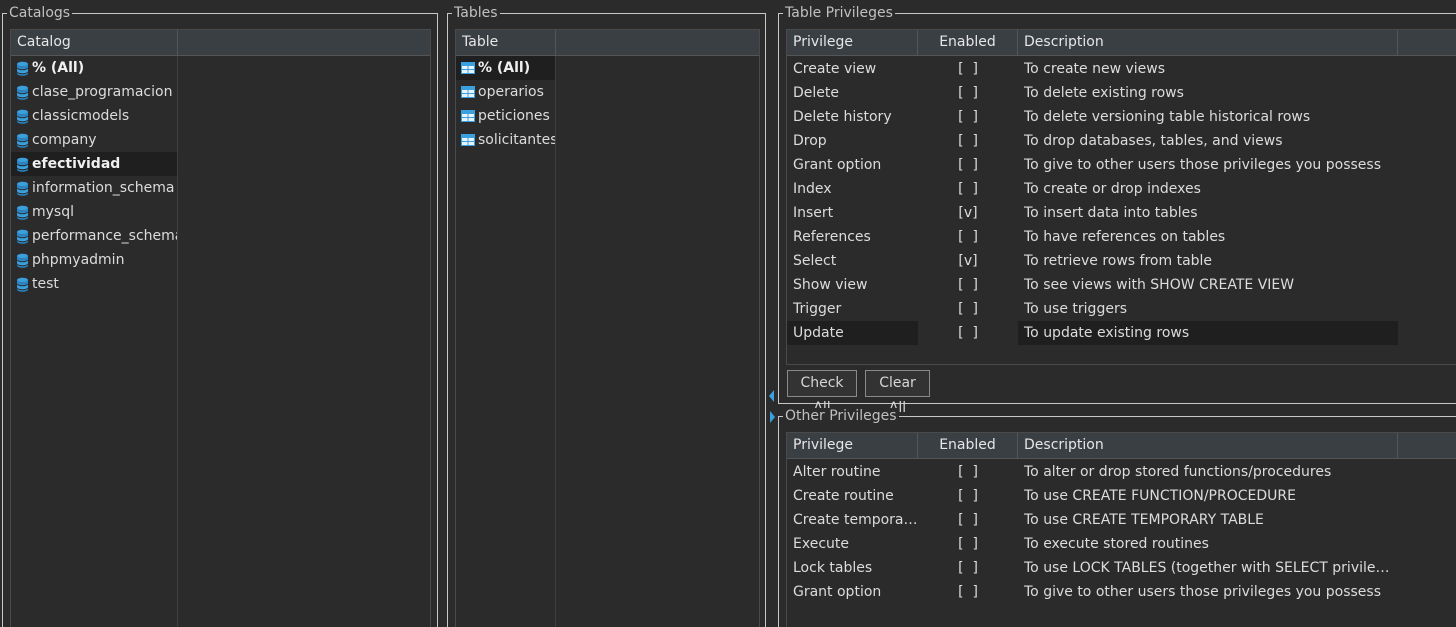  I want to click on table-row: Index [ ] To create or drop indexes, so click(1121, 189).